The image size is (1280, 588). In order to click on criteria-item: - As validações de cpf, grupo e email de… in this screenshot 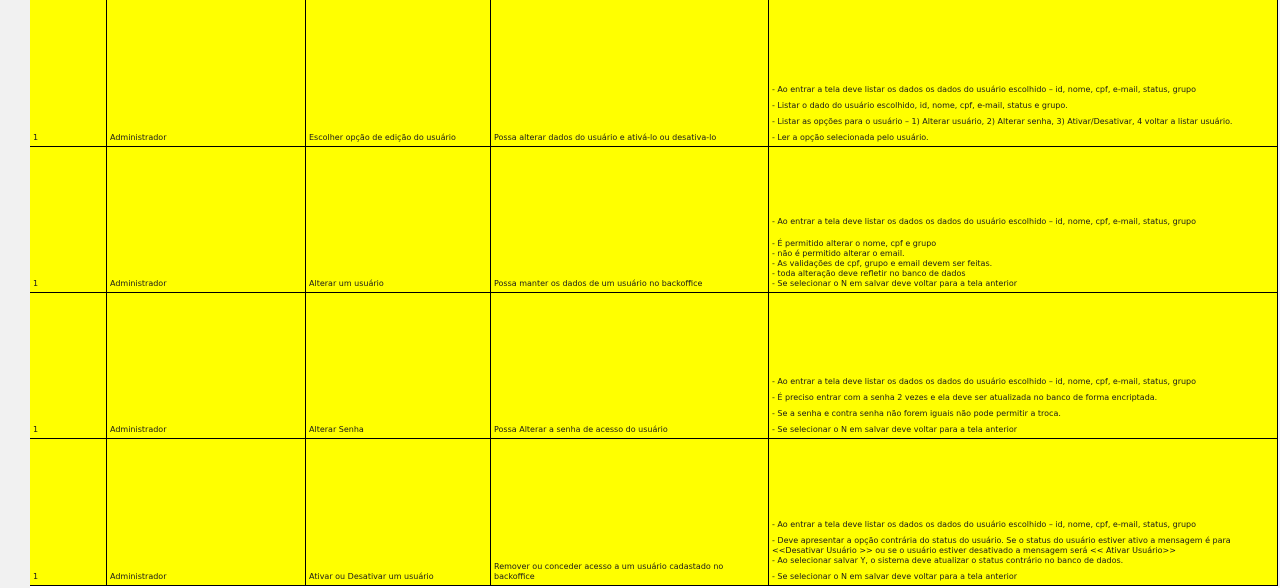, I will do `click(882, 263)`.